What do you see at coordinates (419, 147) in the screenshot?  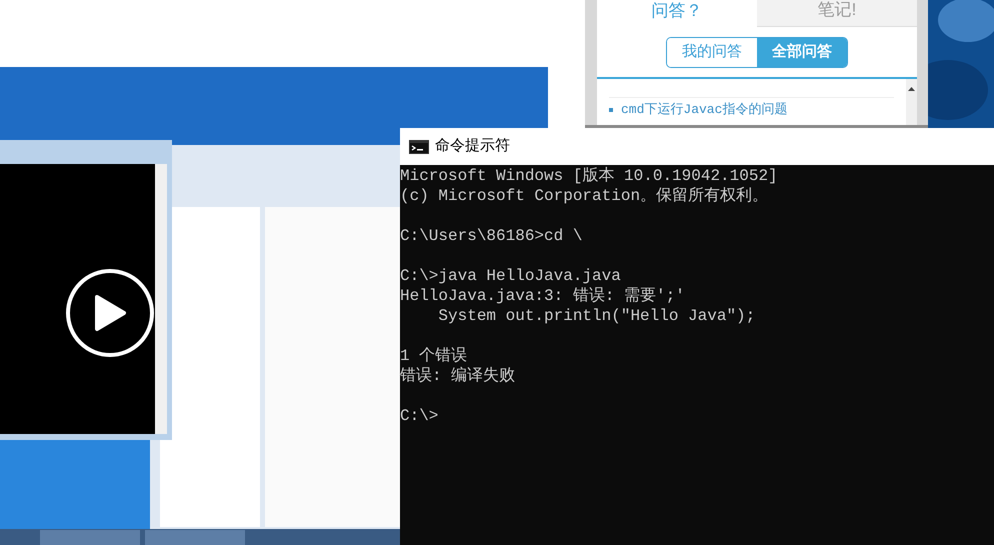 I see `terminal-icon` at bounding box center [419, 147].